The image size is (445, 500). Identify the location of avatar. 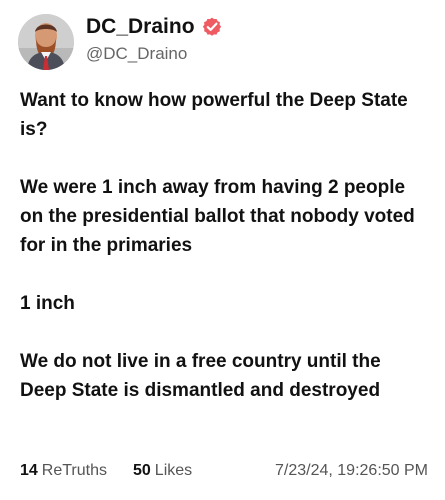
(46, 42).